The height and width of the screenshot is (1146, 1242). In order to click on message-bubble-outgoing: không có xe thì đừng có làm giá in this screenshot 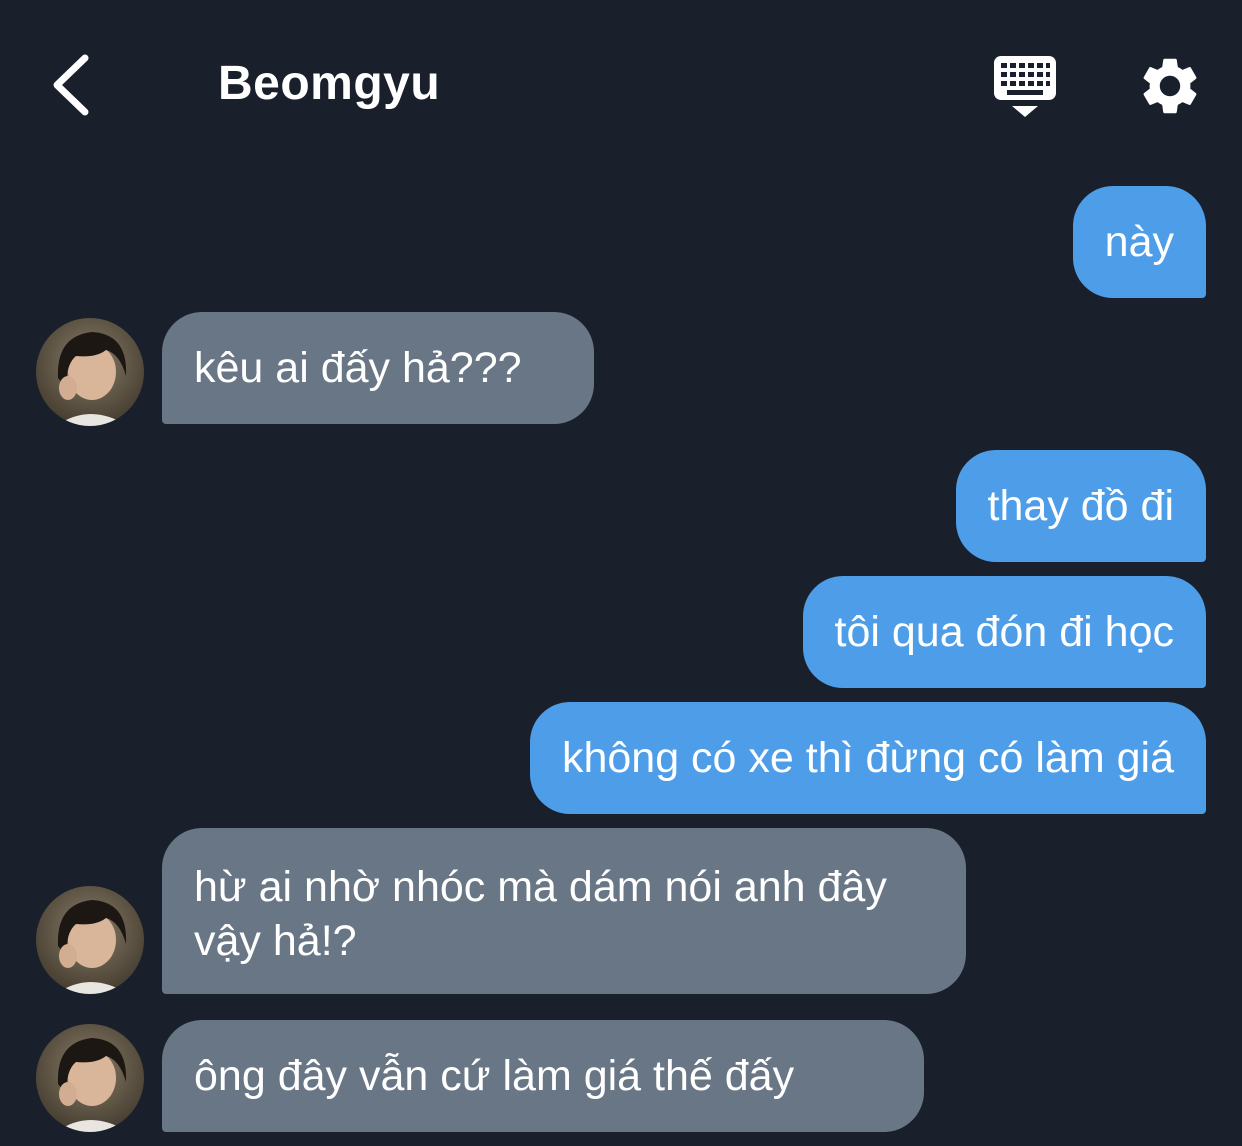, I will do `click(867, 758)`.